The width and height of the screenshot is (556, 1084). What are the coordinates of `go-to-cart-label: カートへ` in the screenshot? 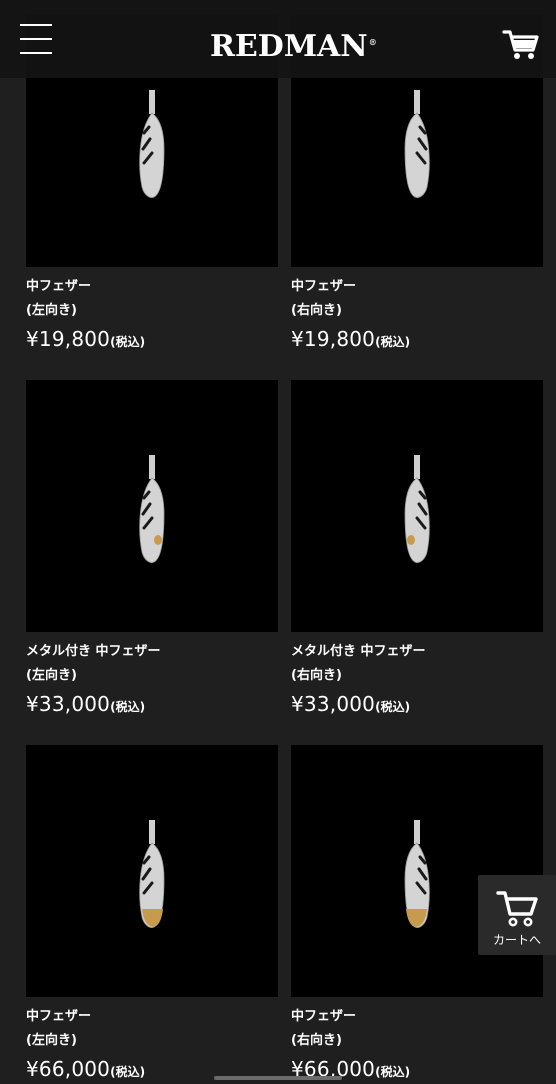 It's located at (516, 940).